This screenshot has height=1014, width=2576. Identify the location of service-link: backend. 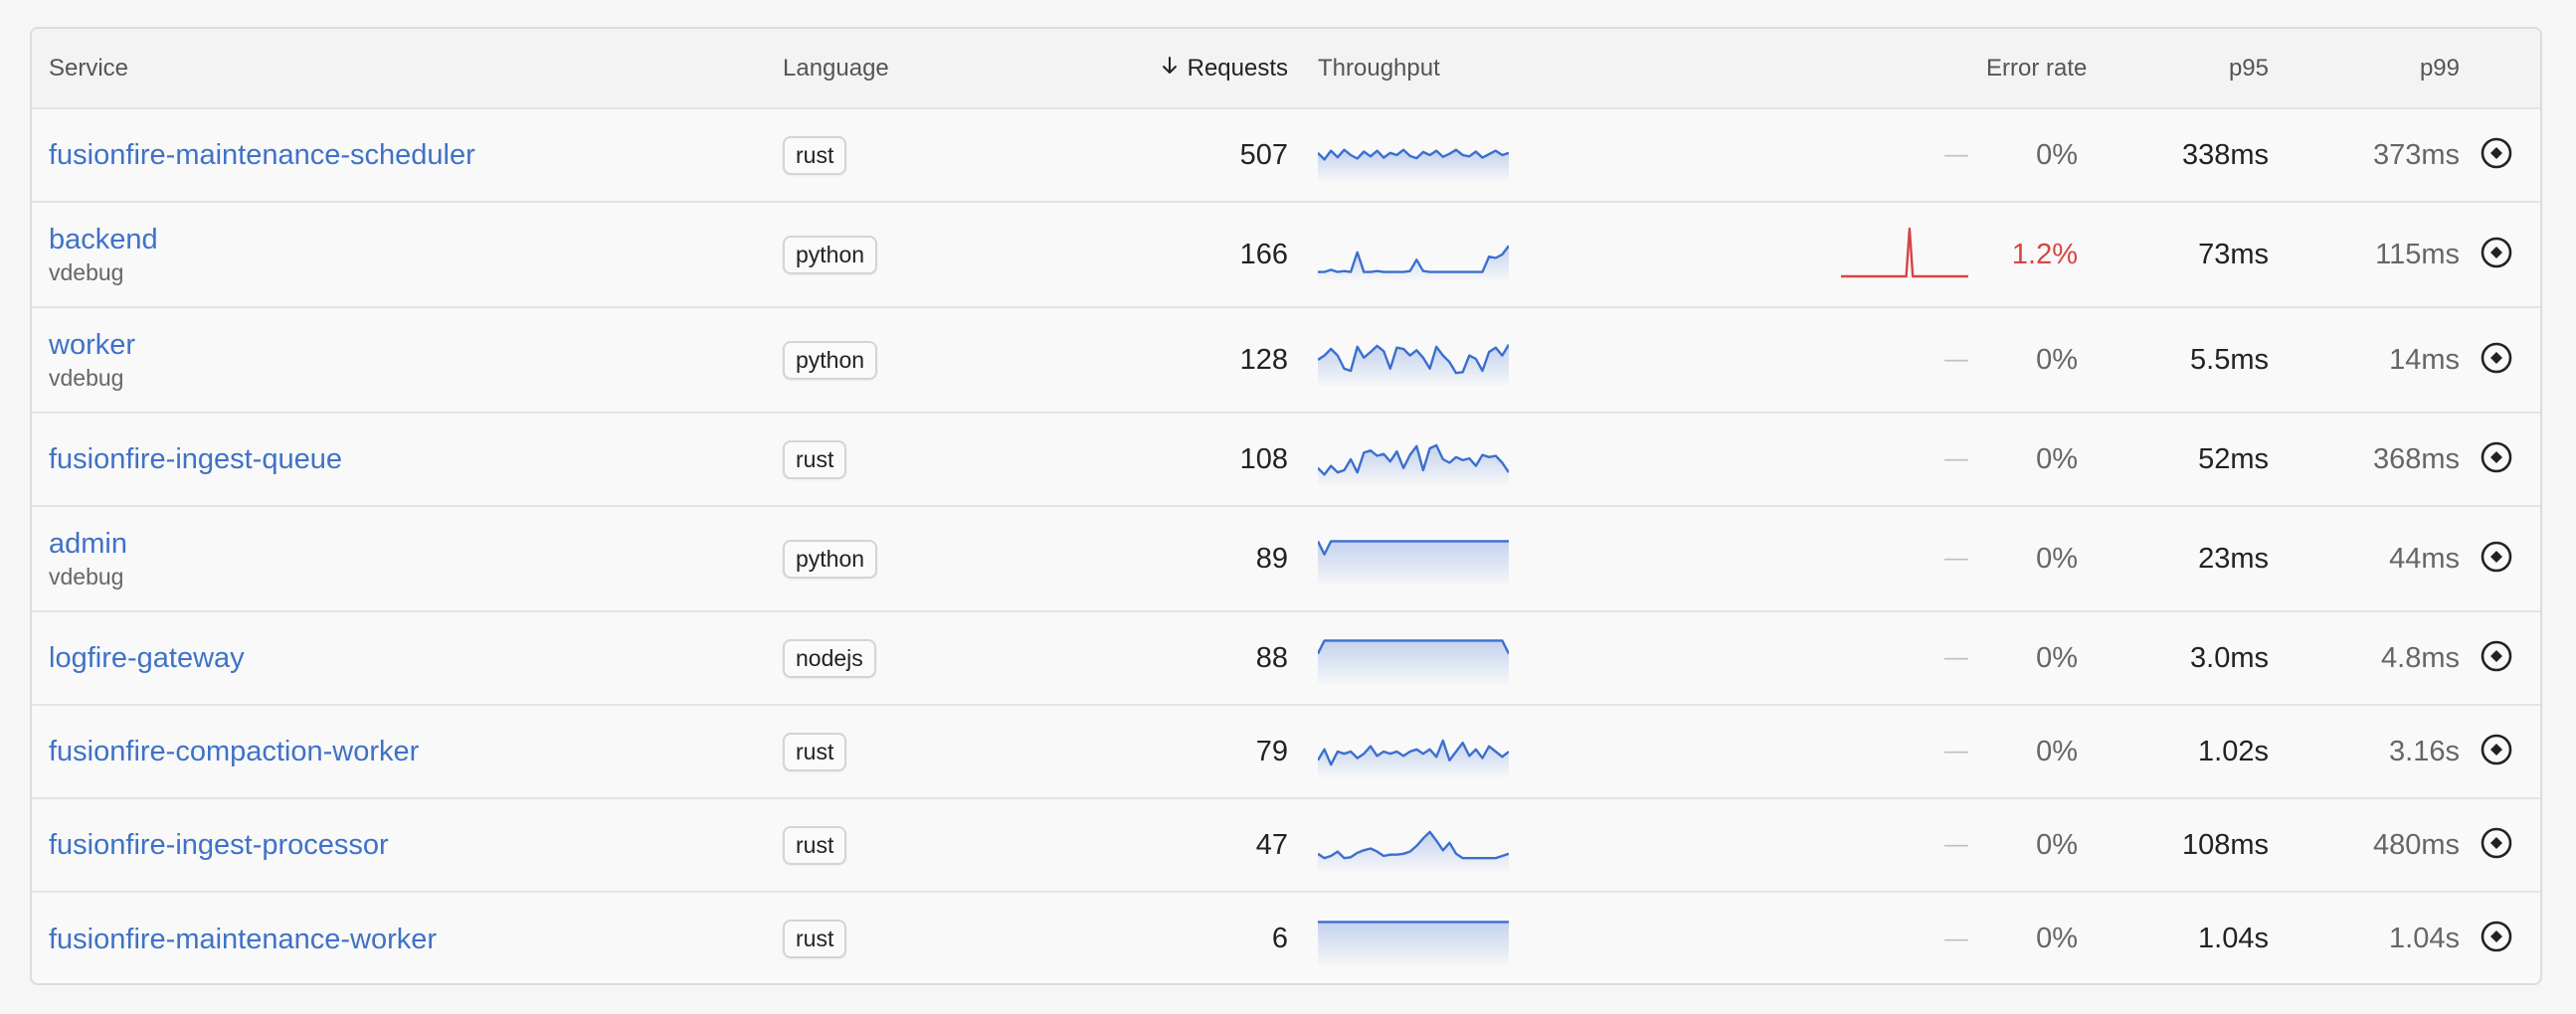
(416, 239).